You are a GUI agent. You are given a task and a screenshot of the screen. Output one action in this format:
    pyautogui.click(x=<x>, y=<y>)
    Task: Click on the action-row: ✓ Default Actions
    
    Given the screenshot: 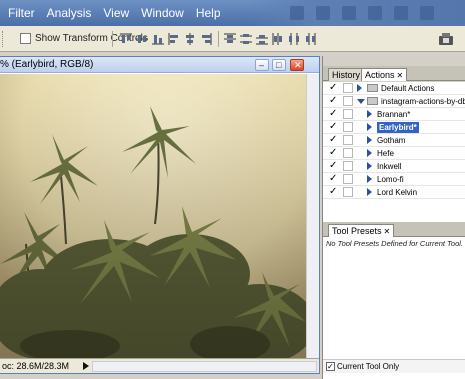 What is the action you would take?
    pyautogui.click(x=394, y=88)
    